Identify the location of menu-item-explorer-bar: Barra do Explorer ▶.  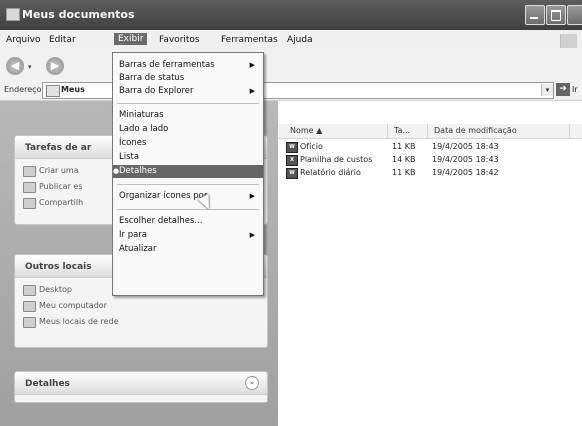
(188, 91).